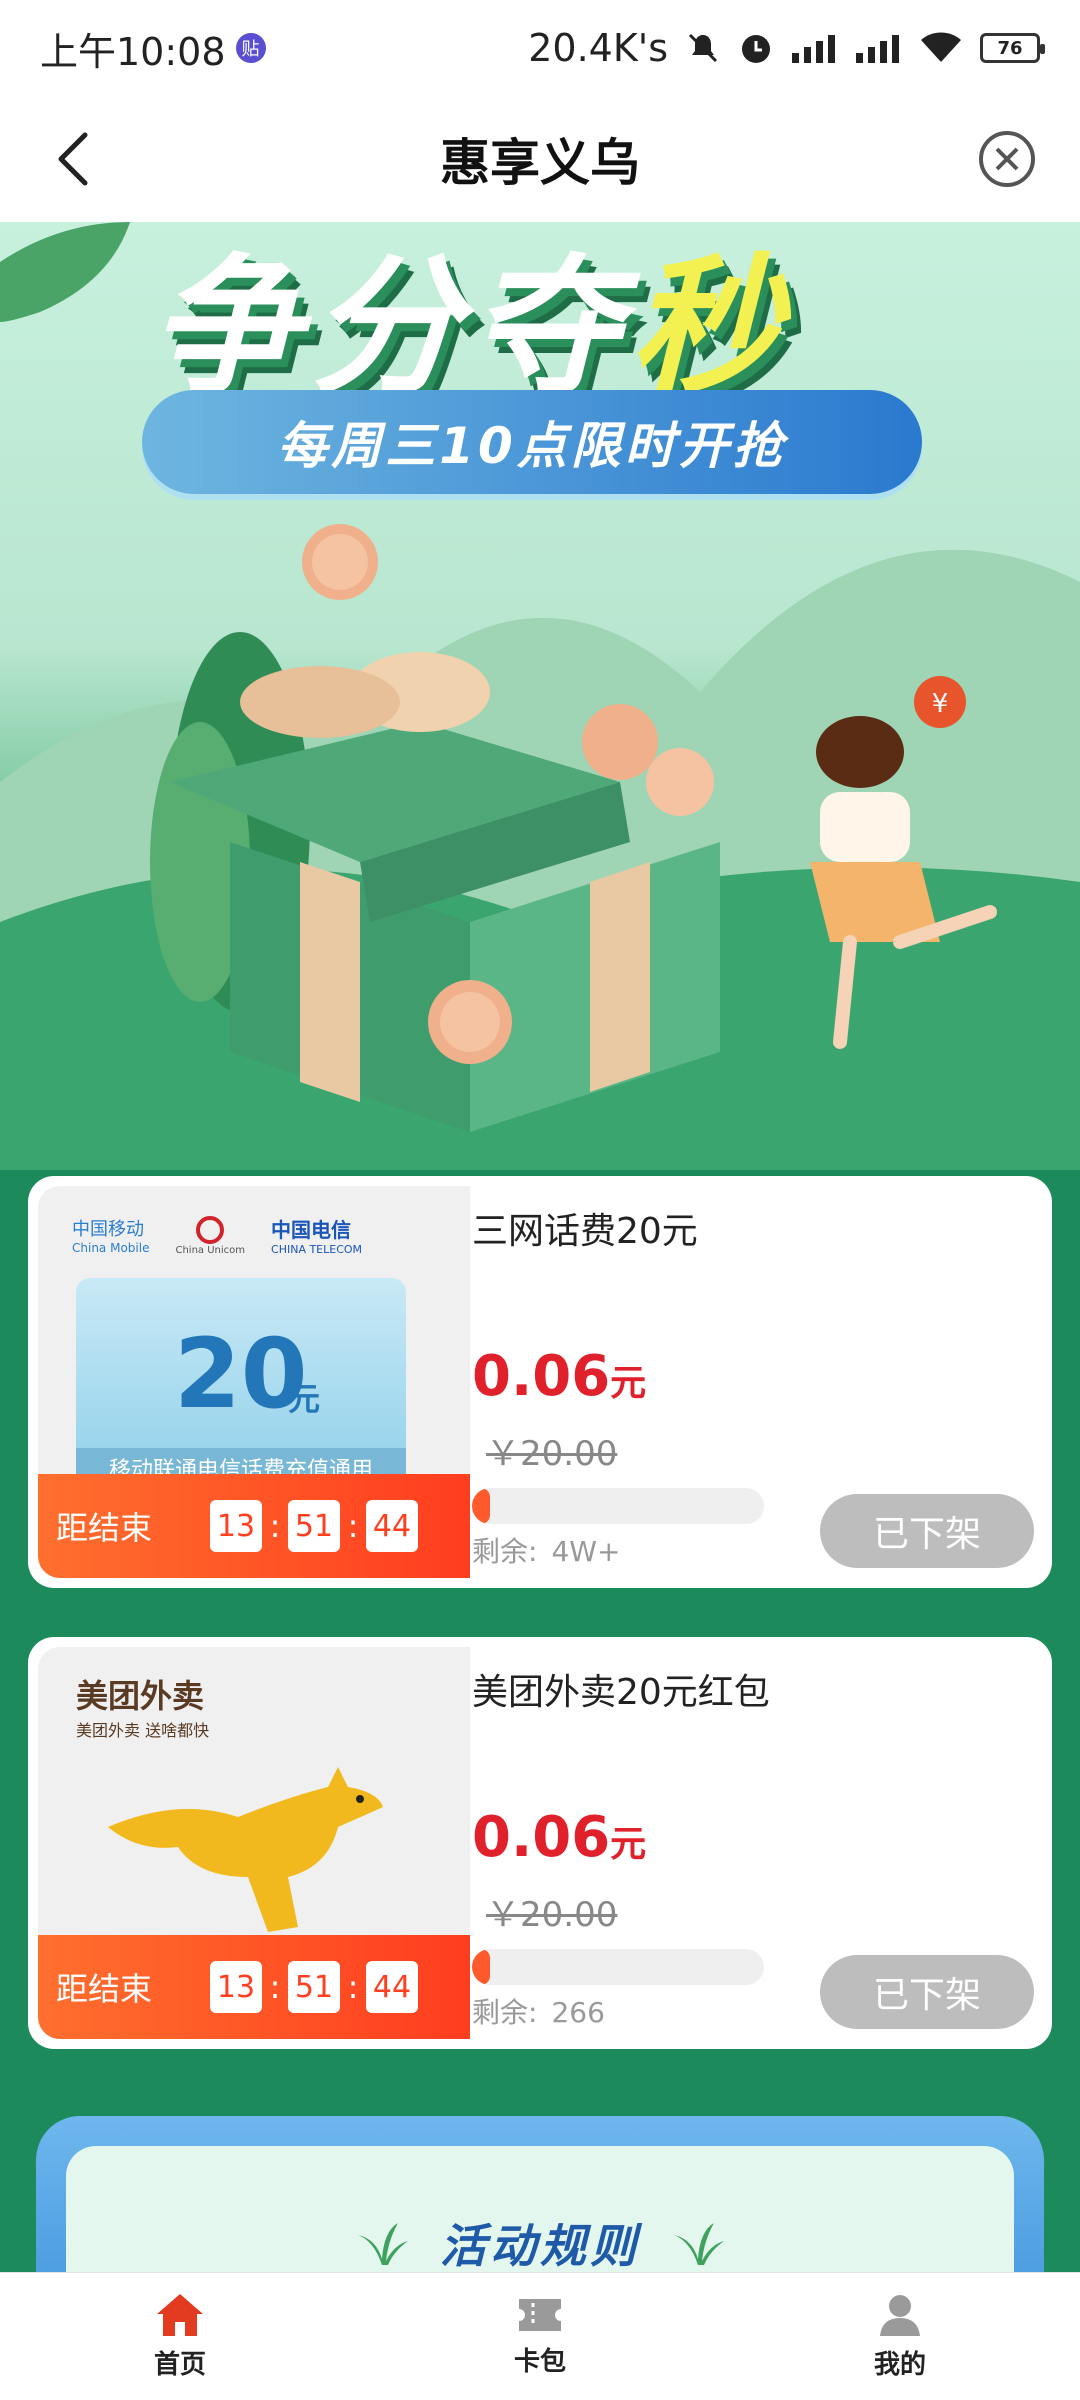 Image resolution: width=1080 pixels, height=2400 pixels. Describe the element at coordinates (111, 1237) in the screenshot. I see `china-mobile-logo: 中国移动 China Mobile` at that location.